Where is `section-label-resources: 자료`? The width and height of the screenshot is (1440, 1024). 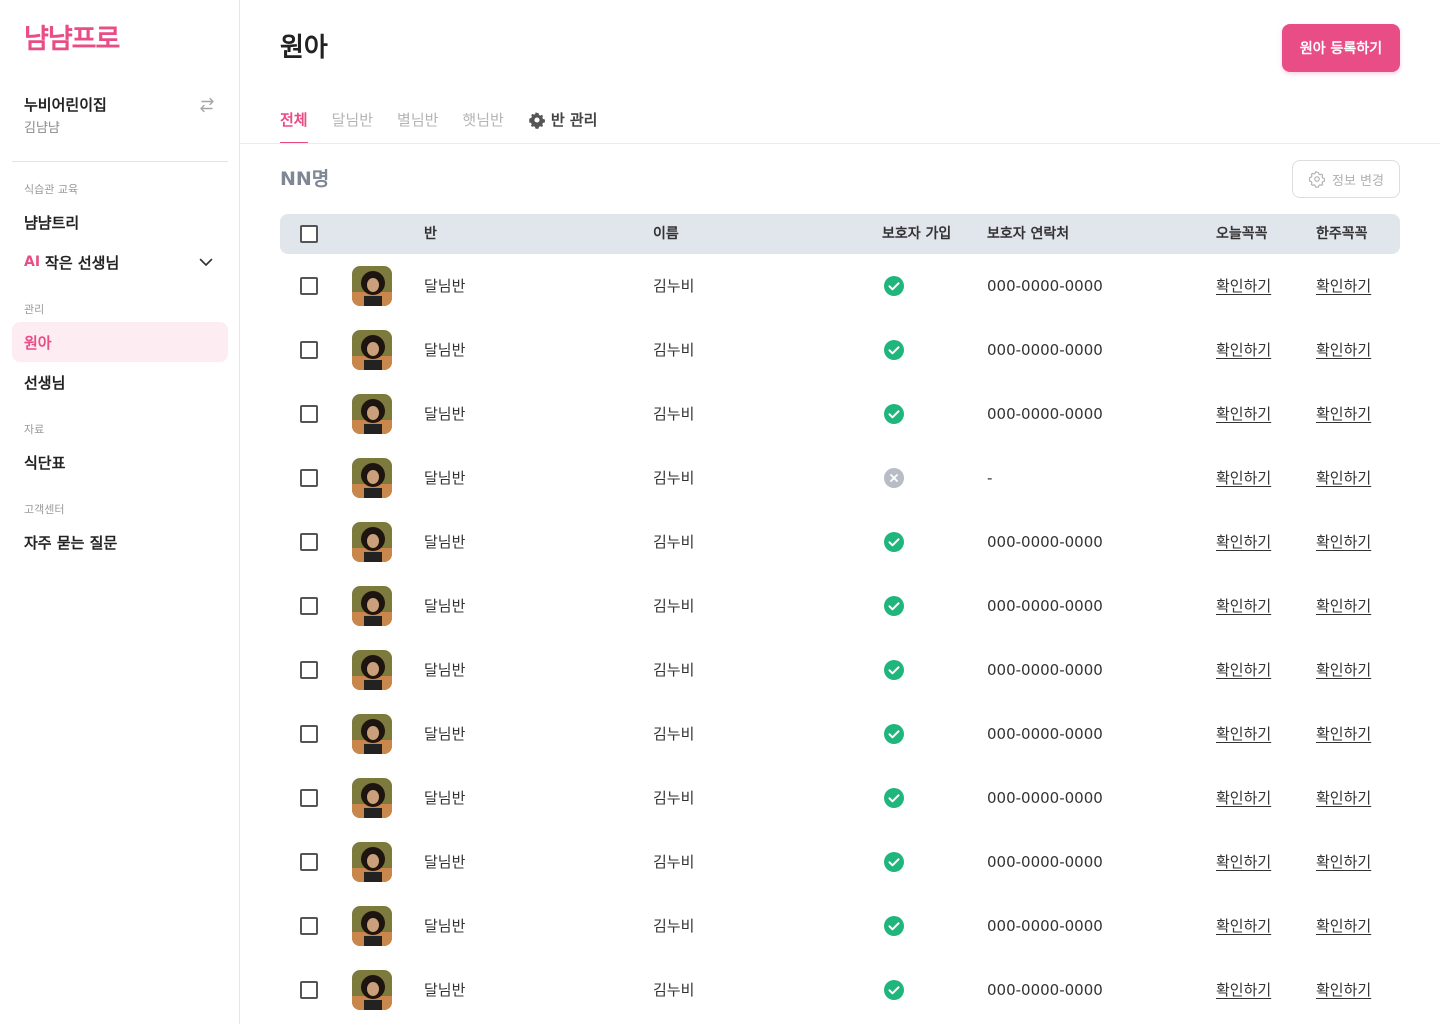
section-label-resources: 자료 is located at coordinates (34, 429).